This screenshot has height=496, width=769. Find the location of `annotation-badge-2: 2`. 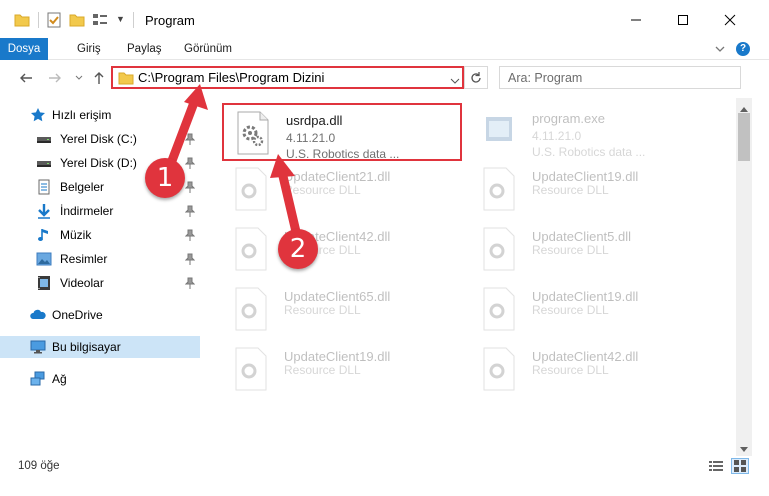

annotation-badge-2: 2 is located at coordinates (298, 249).